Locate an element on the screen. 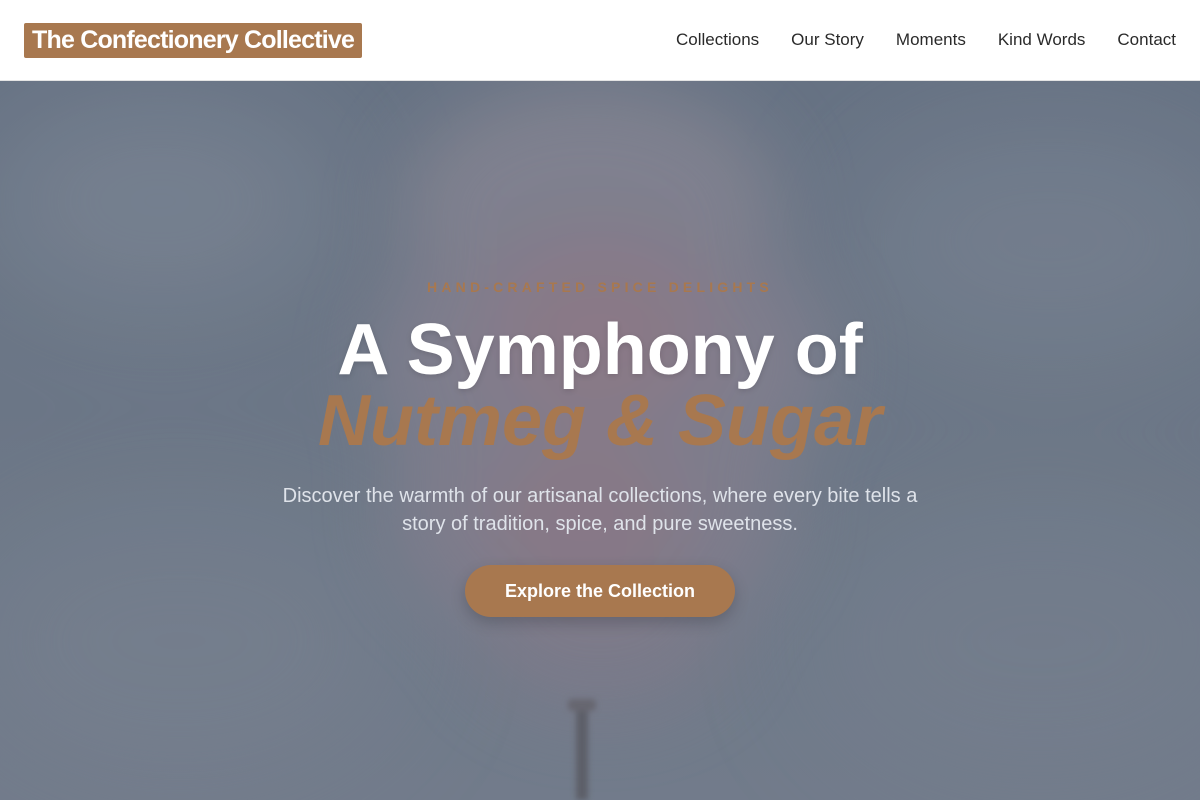 The image size is (1200, 800). hero-eyebrow: HAND-CRAFTED SPICE DELIGHTS is located at coordinates (600, 287).